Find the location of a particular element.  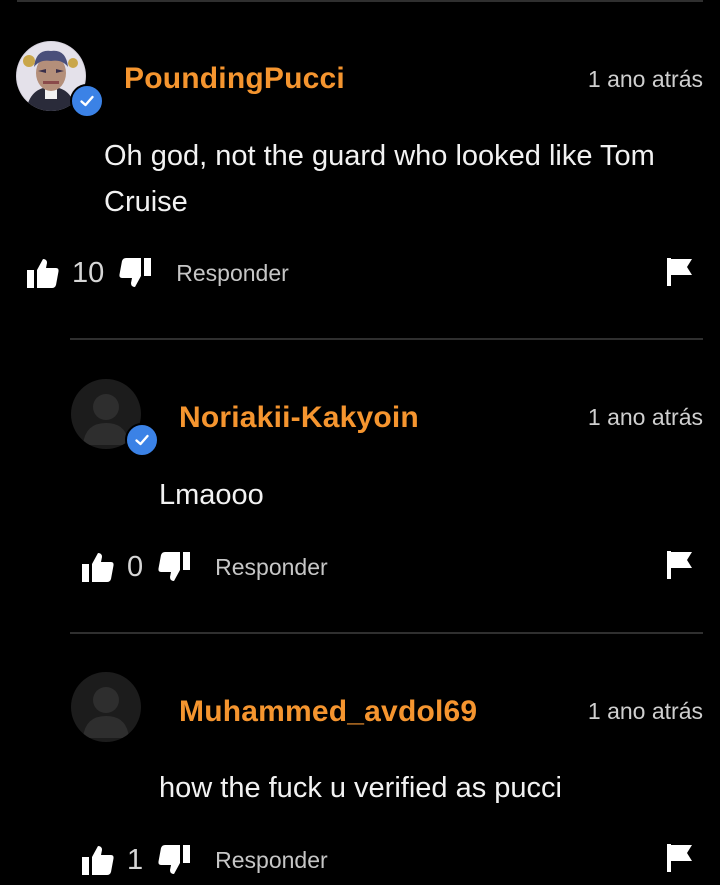

like-count: 0 is located at coordinates (135, 566).